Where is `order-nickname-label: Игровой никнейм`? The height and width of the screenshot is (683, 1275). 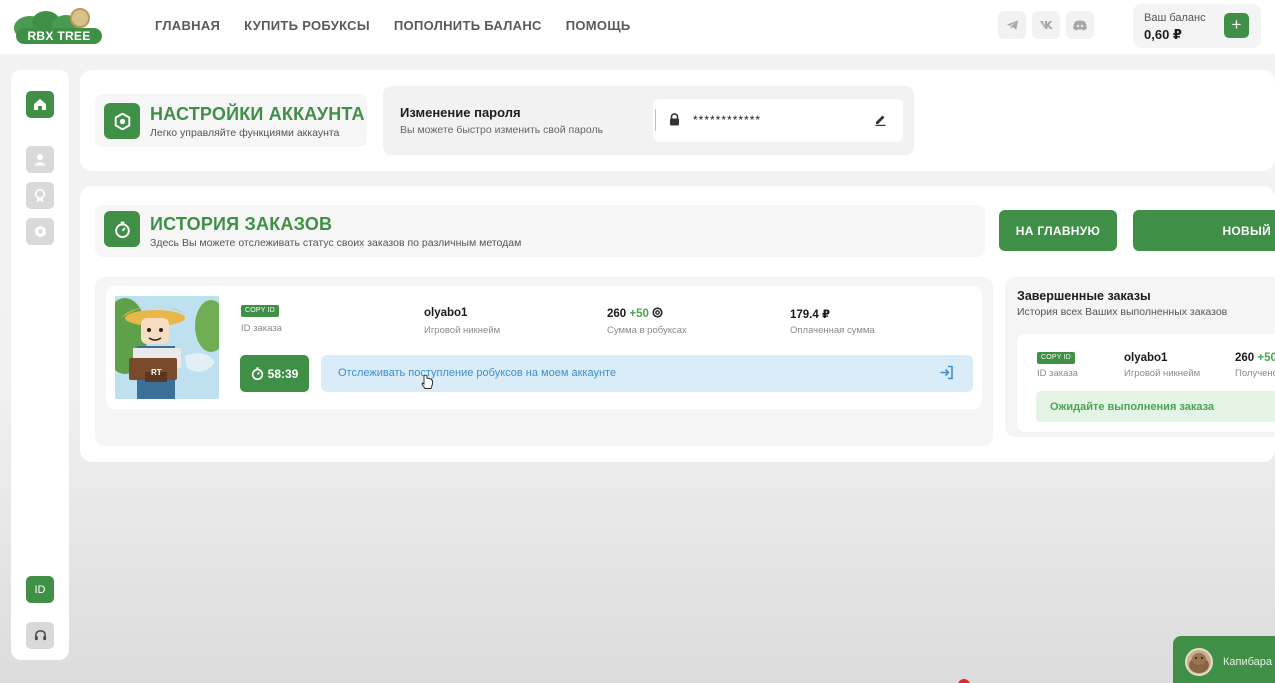
order-nickname-label: Игровой никнейм is located at coordinates (462, 330).